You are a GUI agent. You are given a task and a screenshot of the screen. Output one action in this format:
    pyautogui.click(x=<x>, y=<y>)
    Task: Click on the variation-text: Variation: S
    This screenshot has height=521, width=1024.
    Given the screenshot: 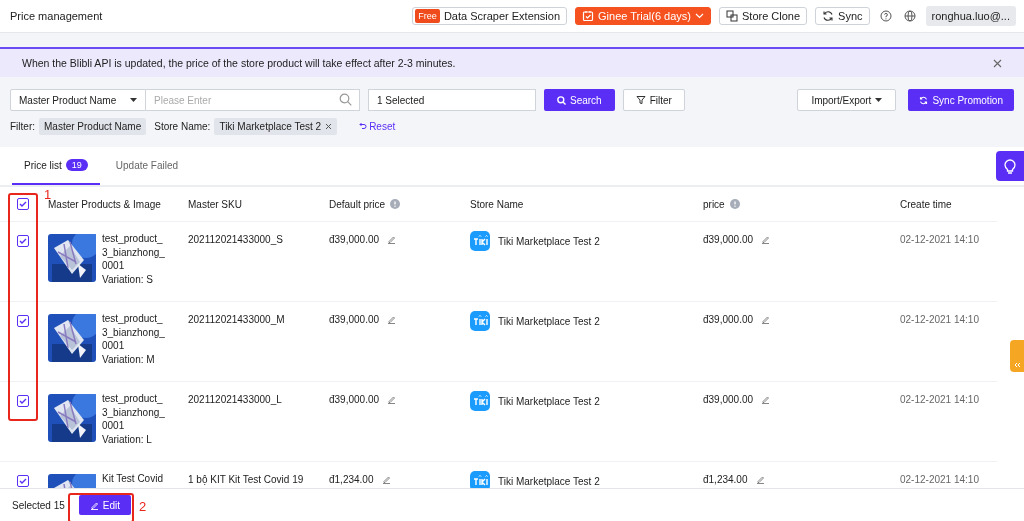 What is the action you would take?
    pyautogui.click(x=128, y=279)
    